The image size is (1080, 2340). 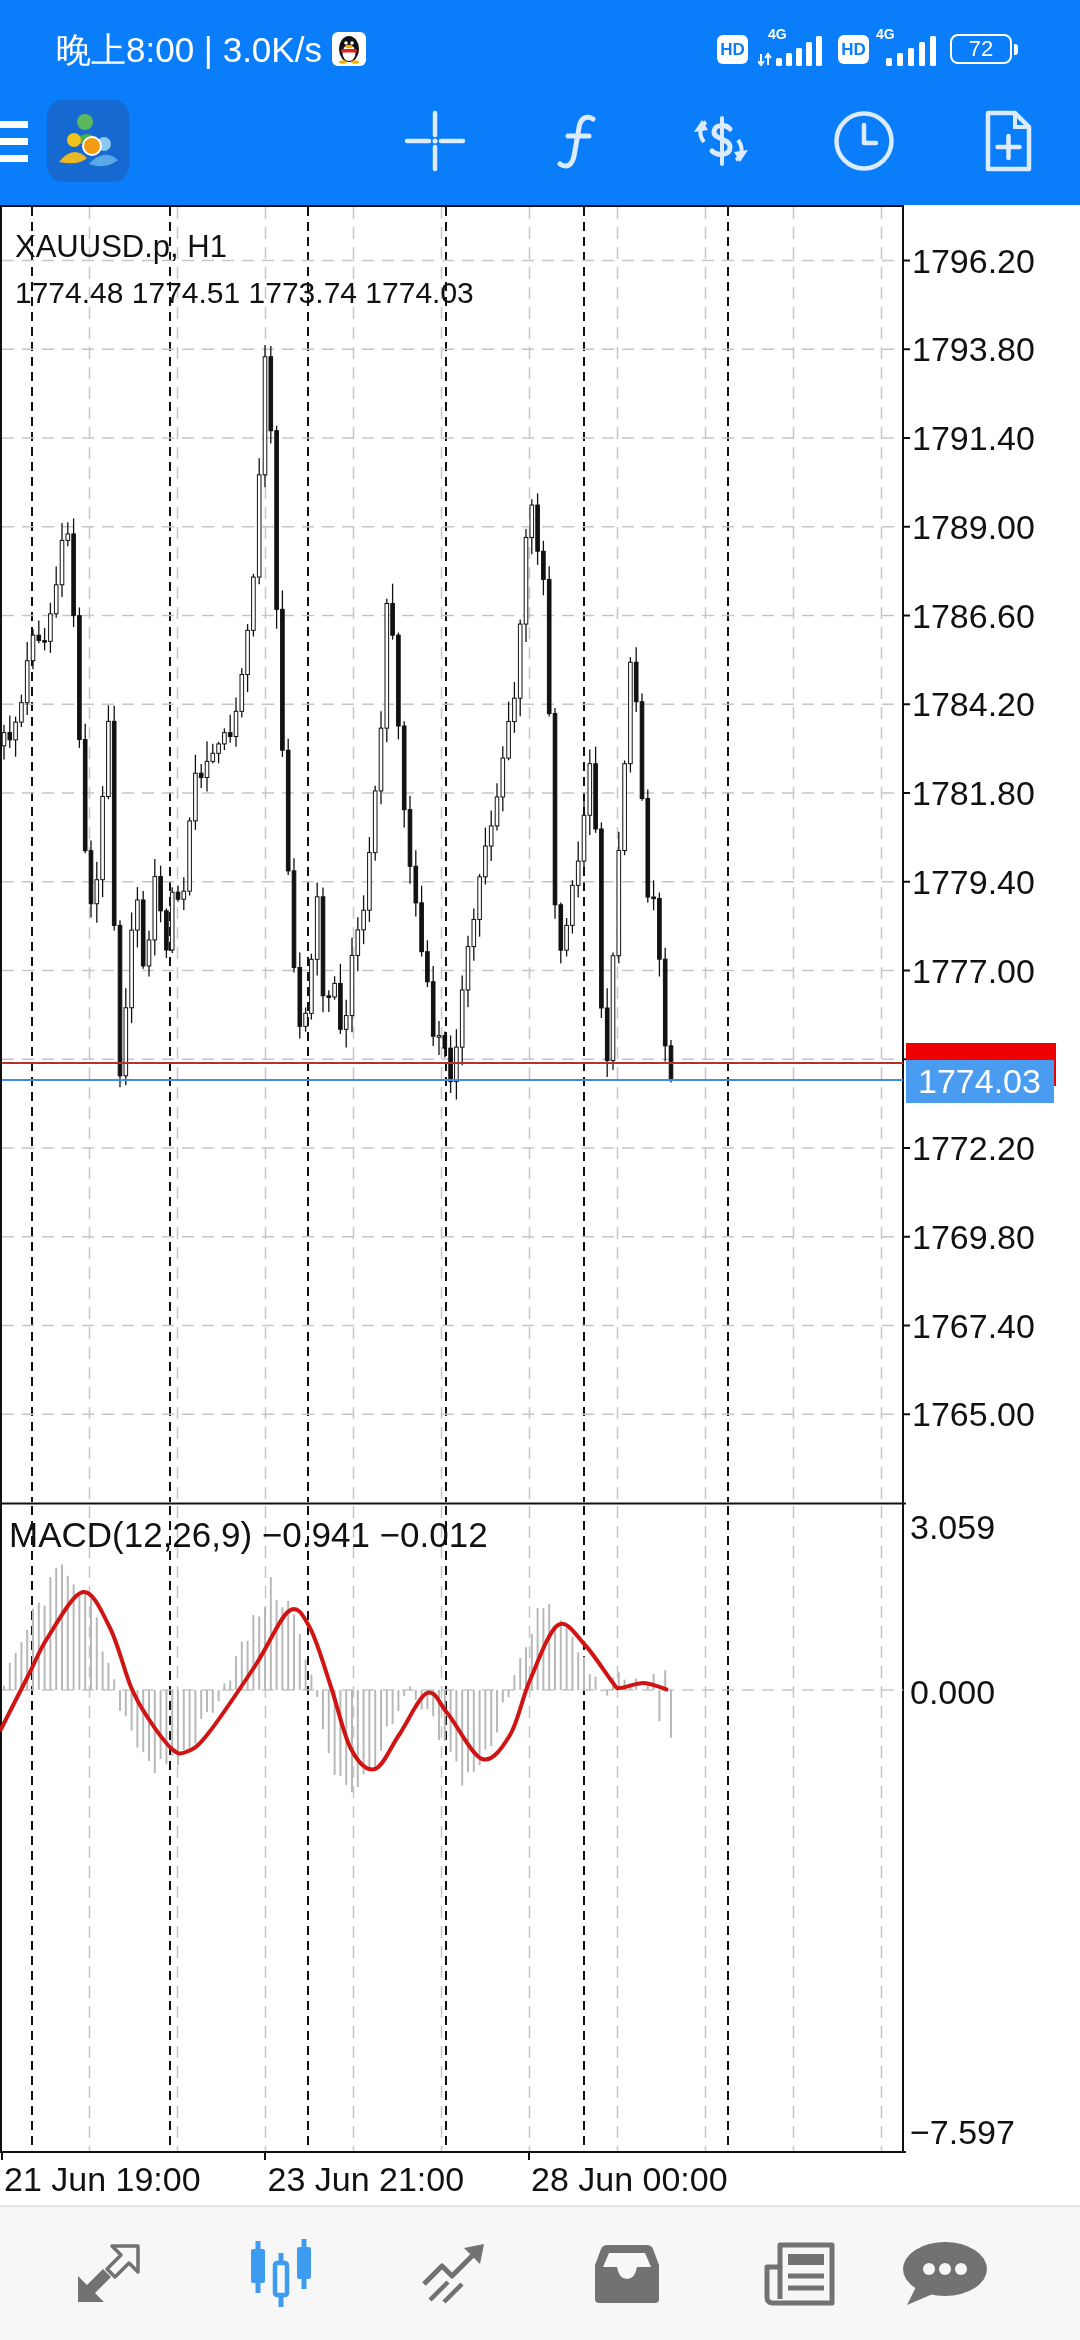 I want to click on menu-icon, so click(x=14, y=141).